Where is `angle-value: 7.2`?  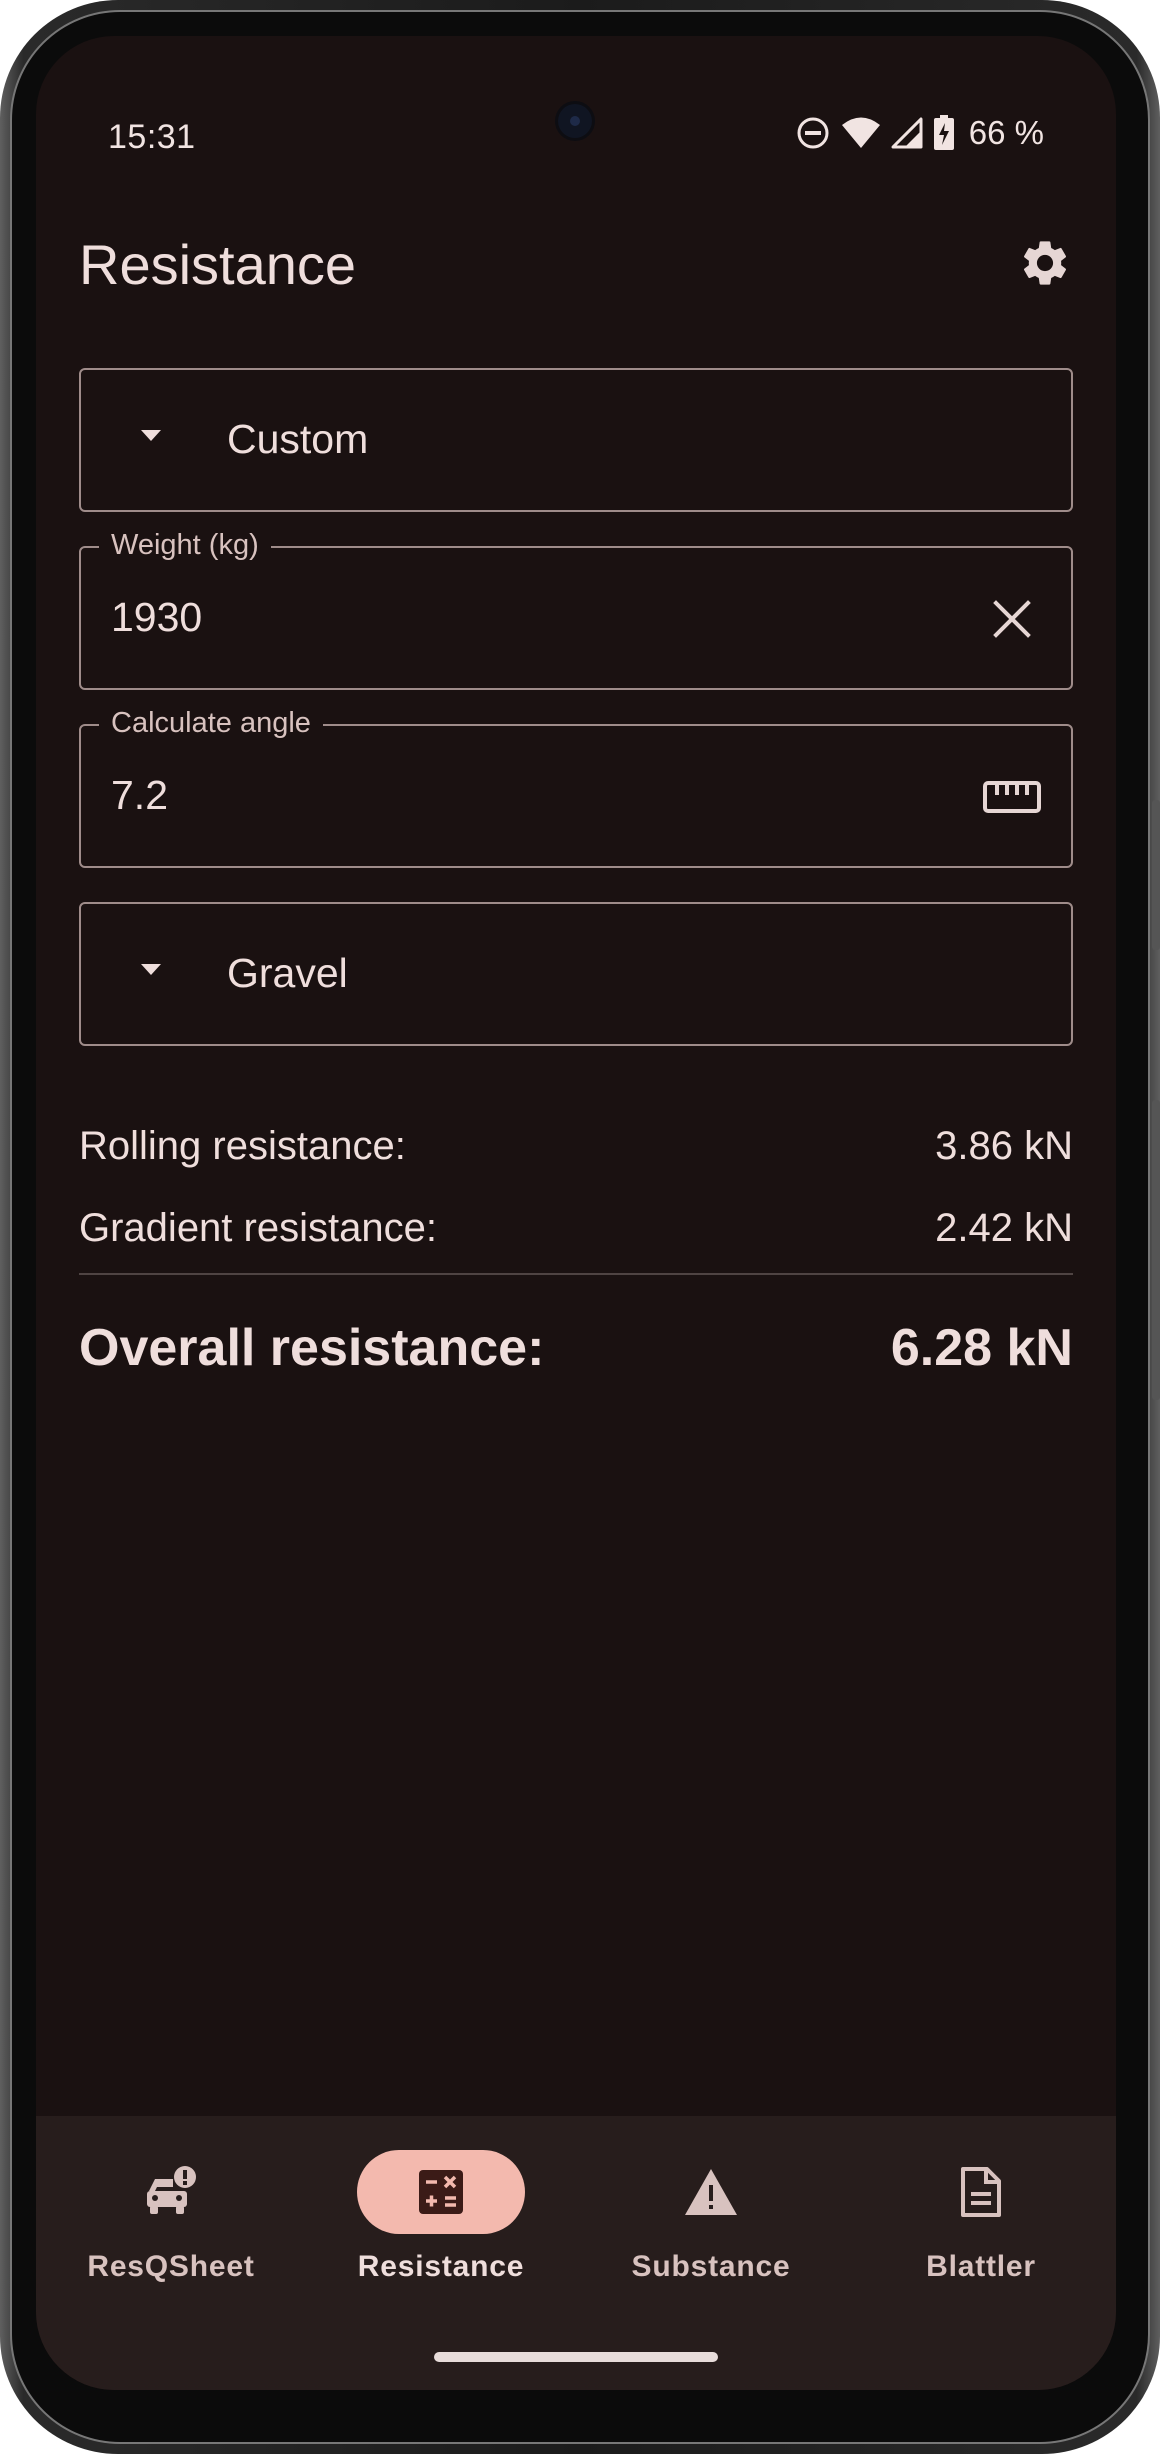 angle-value: 7.2 is located at coordinates (139, 795).